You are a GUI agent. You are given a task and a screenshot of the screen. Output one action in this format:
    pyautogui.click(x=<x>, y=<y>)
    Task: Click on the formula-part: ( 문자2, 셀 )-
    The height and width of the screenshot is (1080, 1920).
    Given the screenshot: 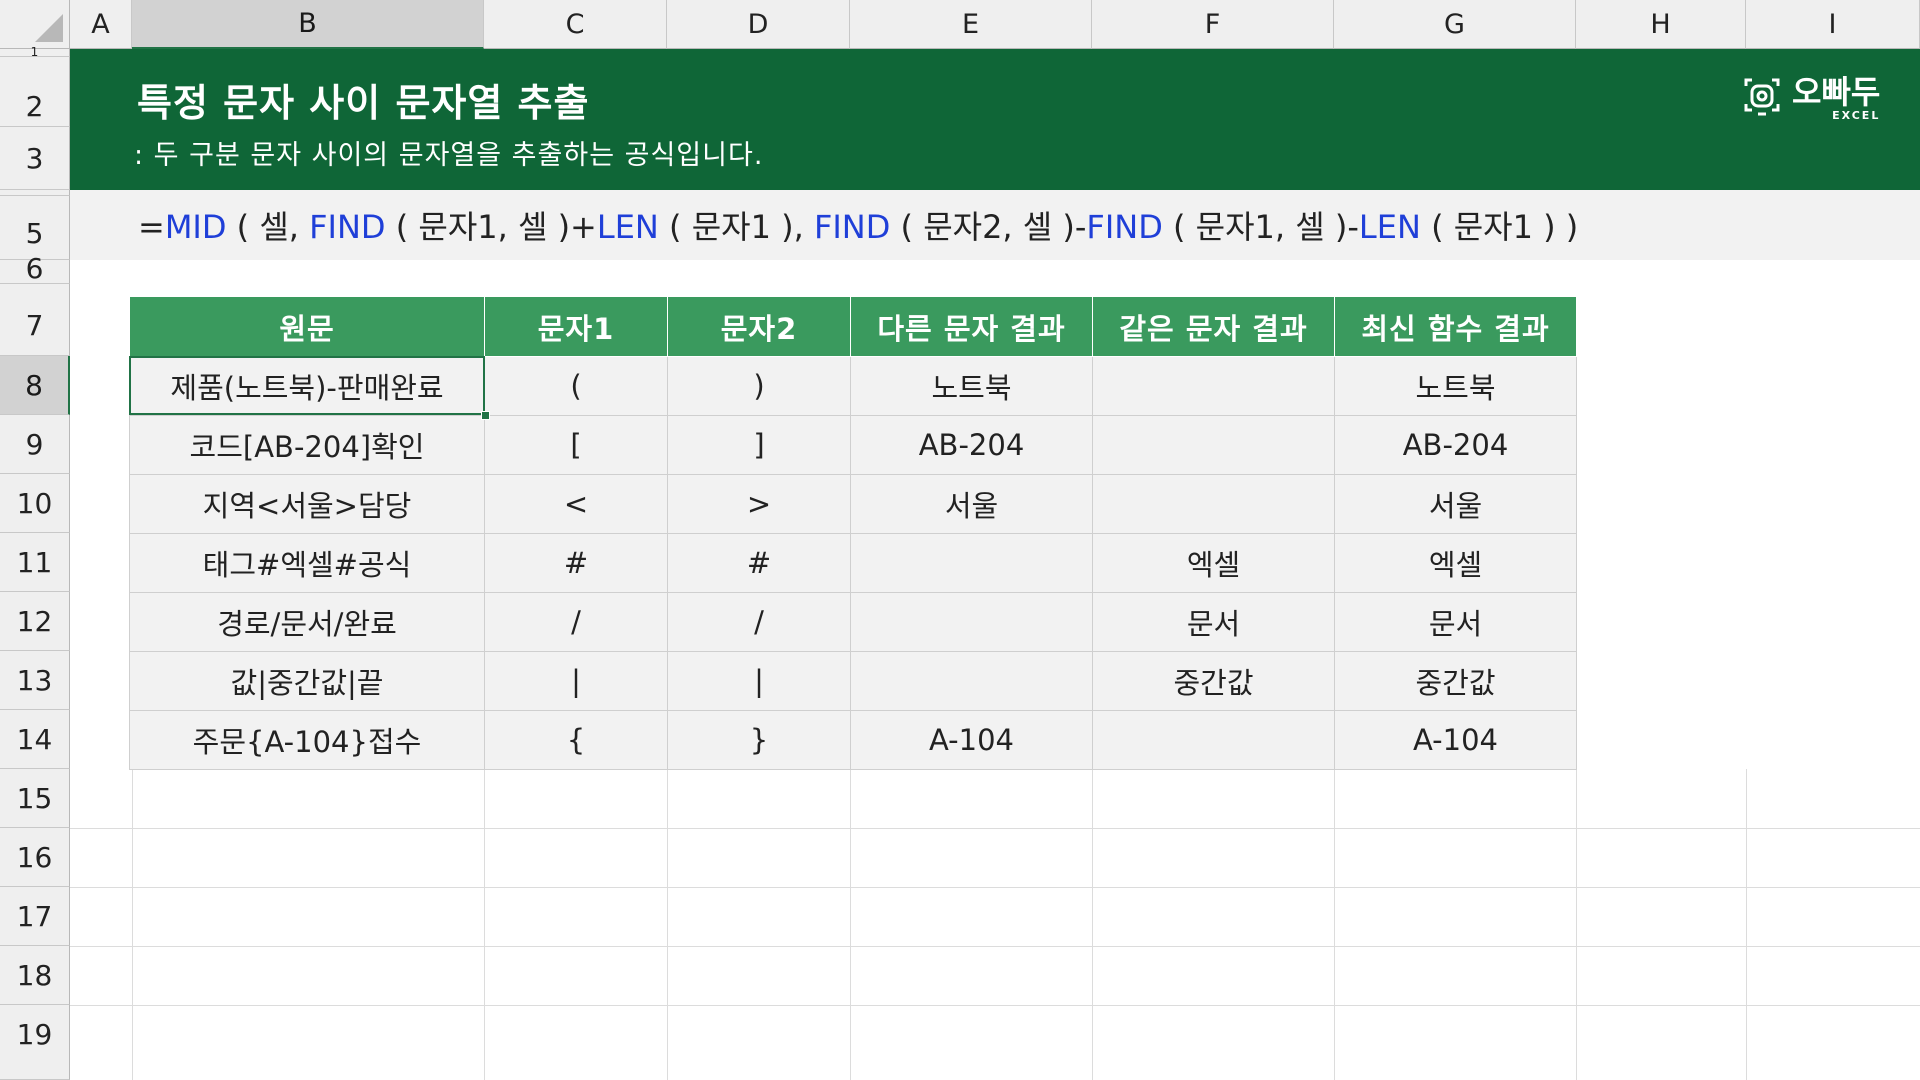 What is the action you would take?
    pyautogui.click(x=988, y=227)
    